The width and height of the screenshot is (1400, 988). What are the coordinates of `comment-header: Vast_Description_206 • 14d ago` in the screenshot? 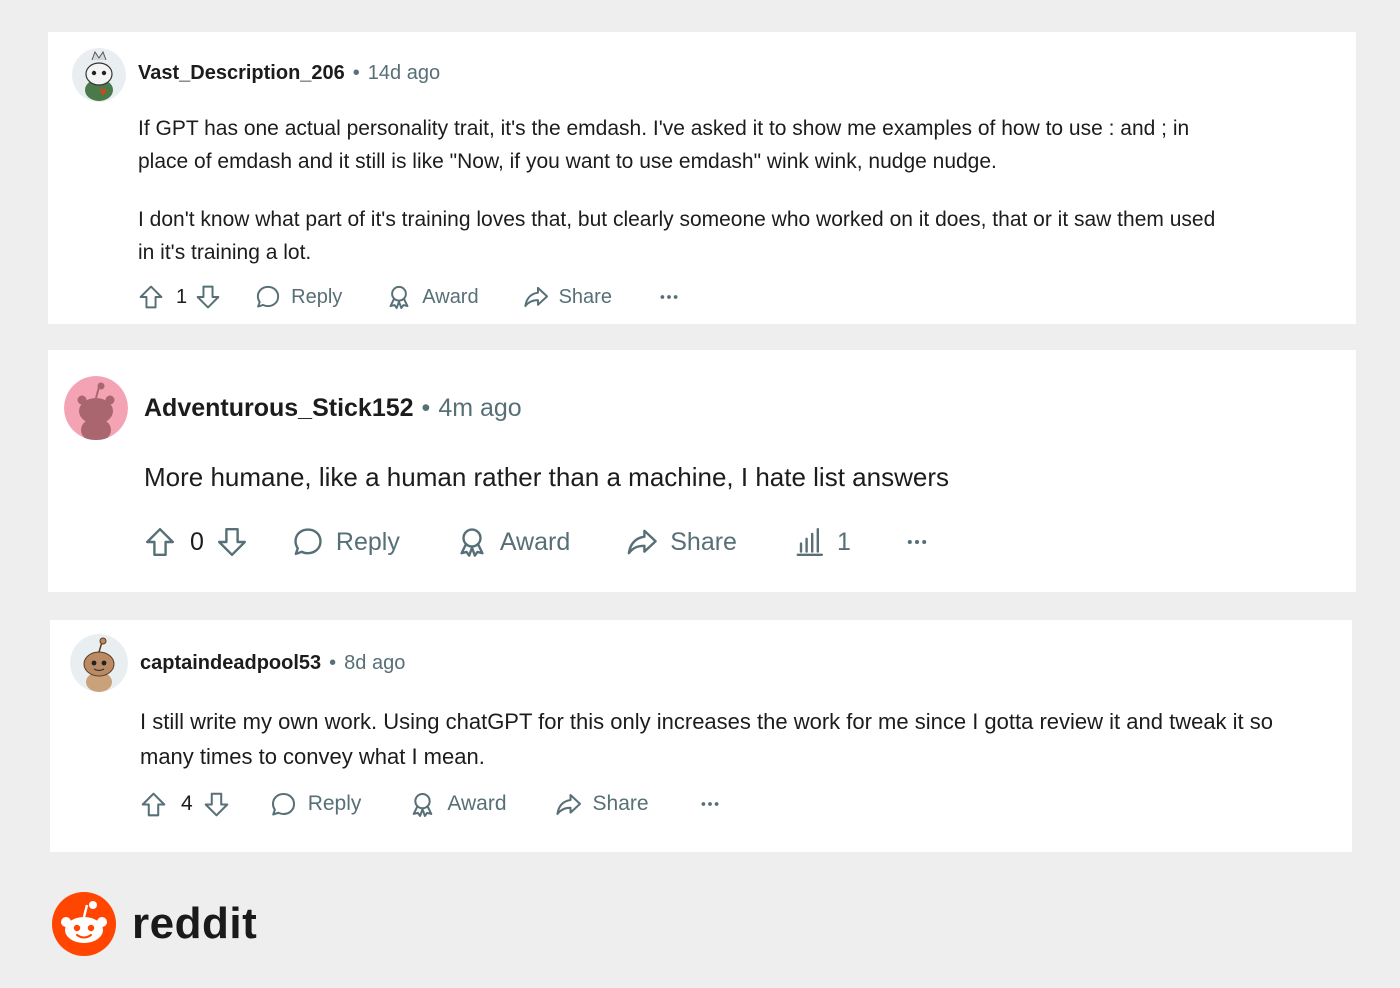 It's located at (289, 73).